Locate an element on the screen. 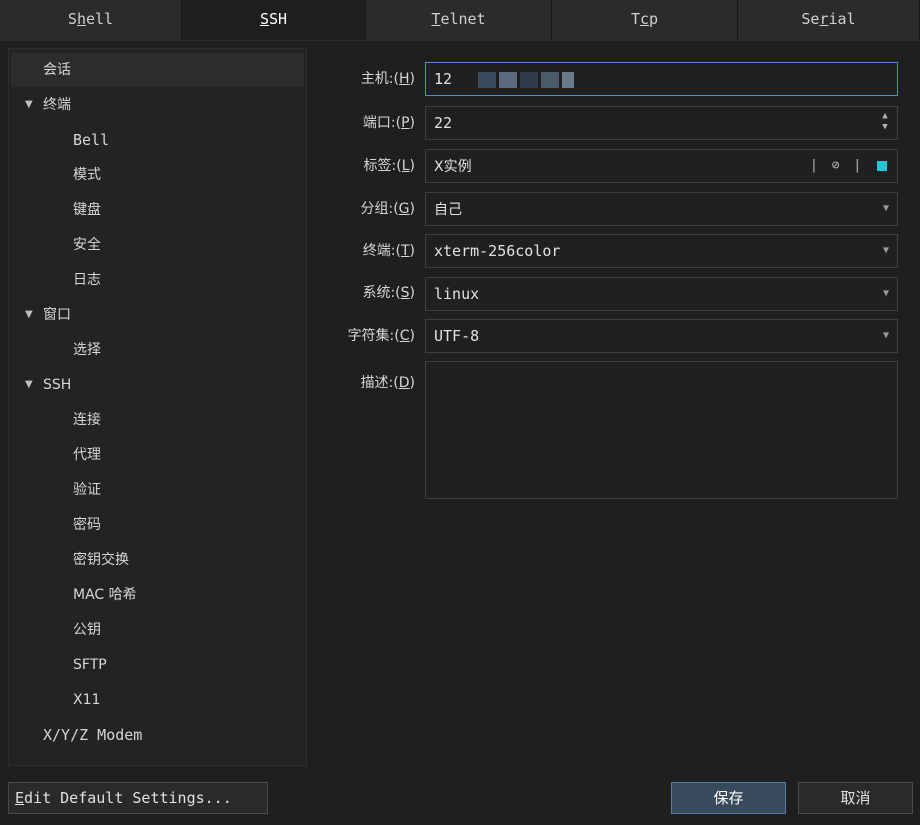 Image resolution: width=920 pixels, height=825 pixels. tab-telnet: Telnet is located at coordinates (459, 20).